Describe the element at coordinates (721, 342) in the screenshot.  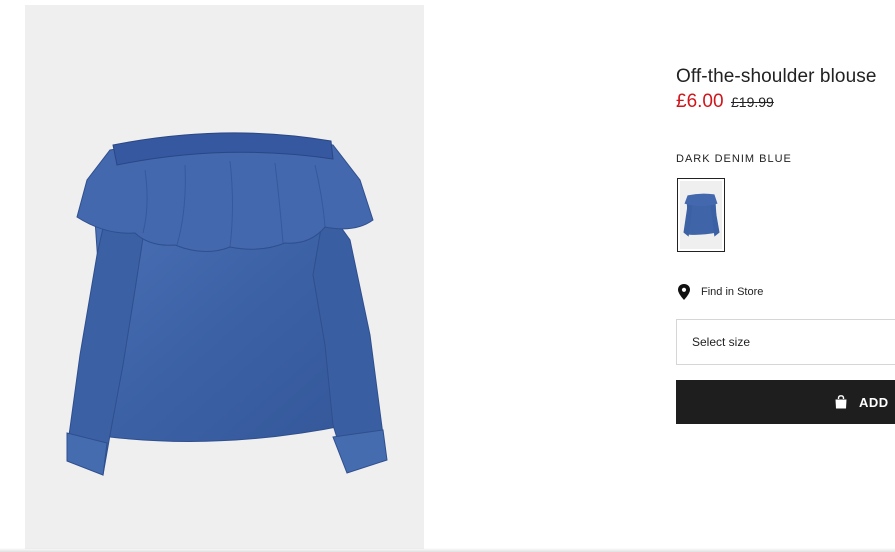
I see `size-select-placeholder: Select size` at that location.